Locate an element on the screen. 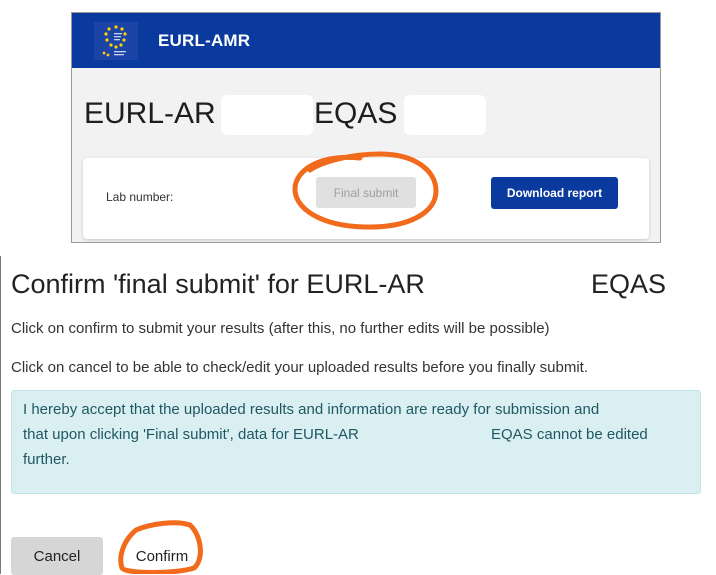 The height and width of the screenshot is (575, 716). page-title: EURL-AR EQAS is located at coordinates (364, 115).